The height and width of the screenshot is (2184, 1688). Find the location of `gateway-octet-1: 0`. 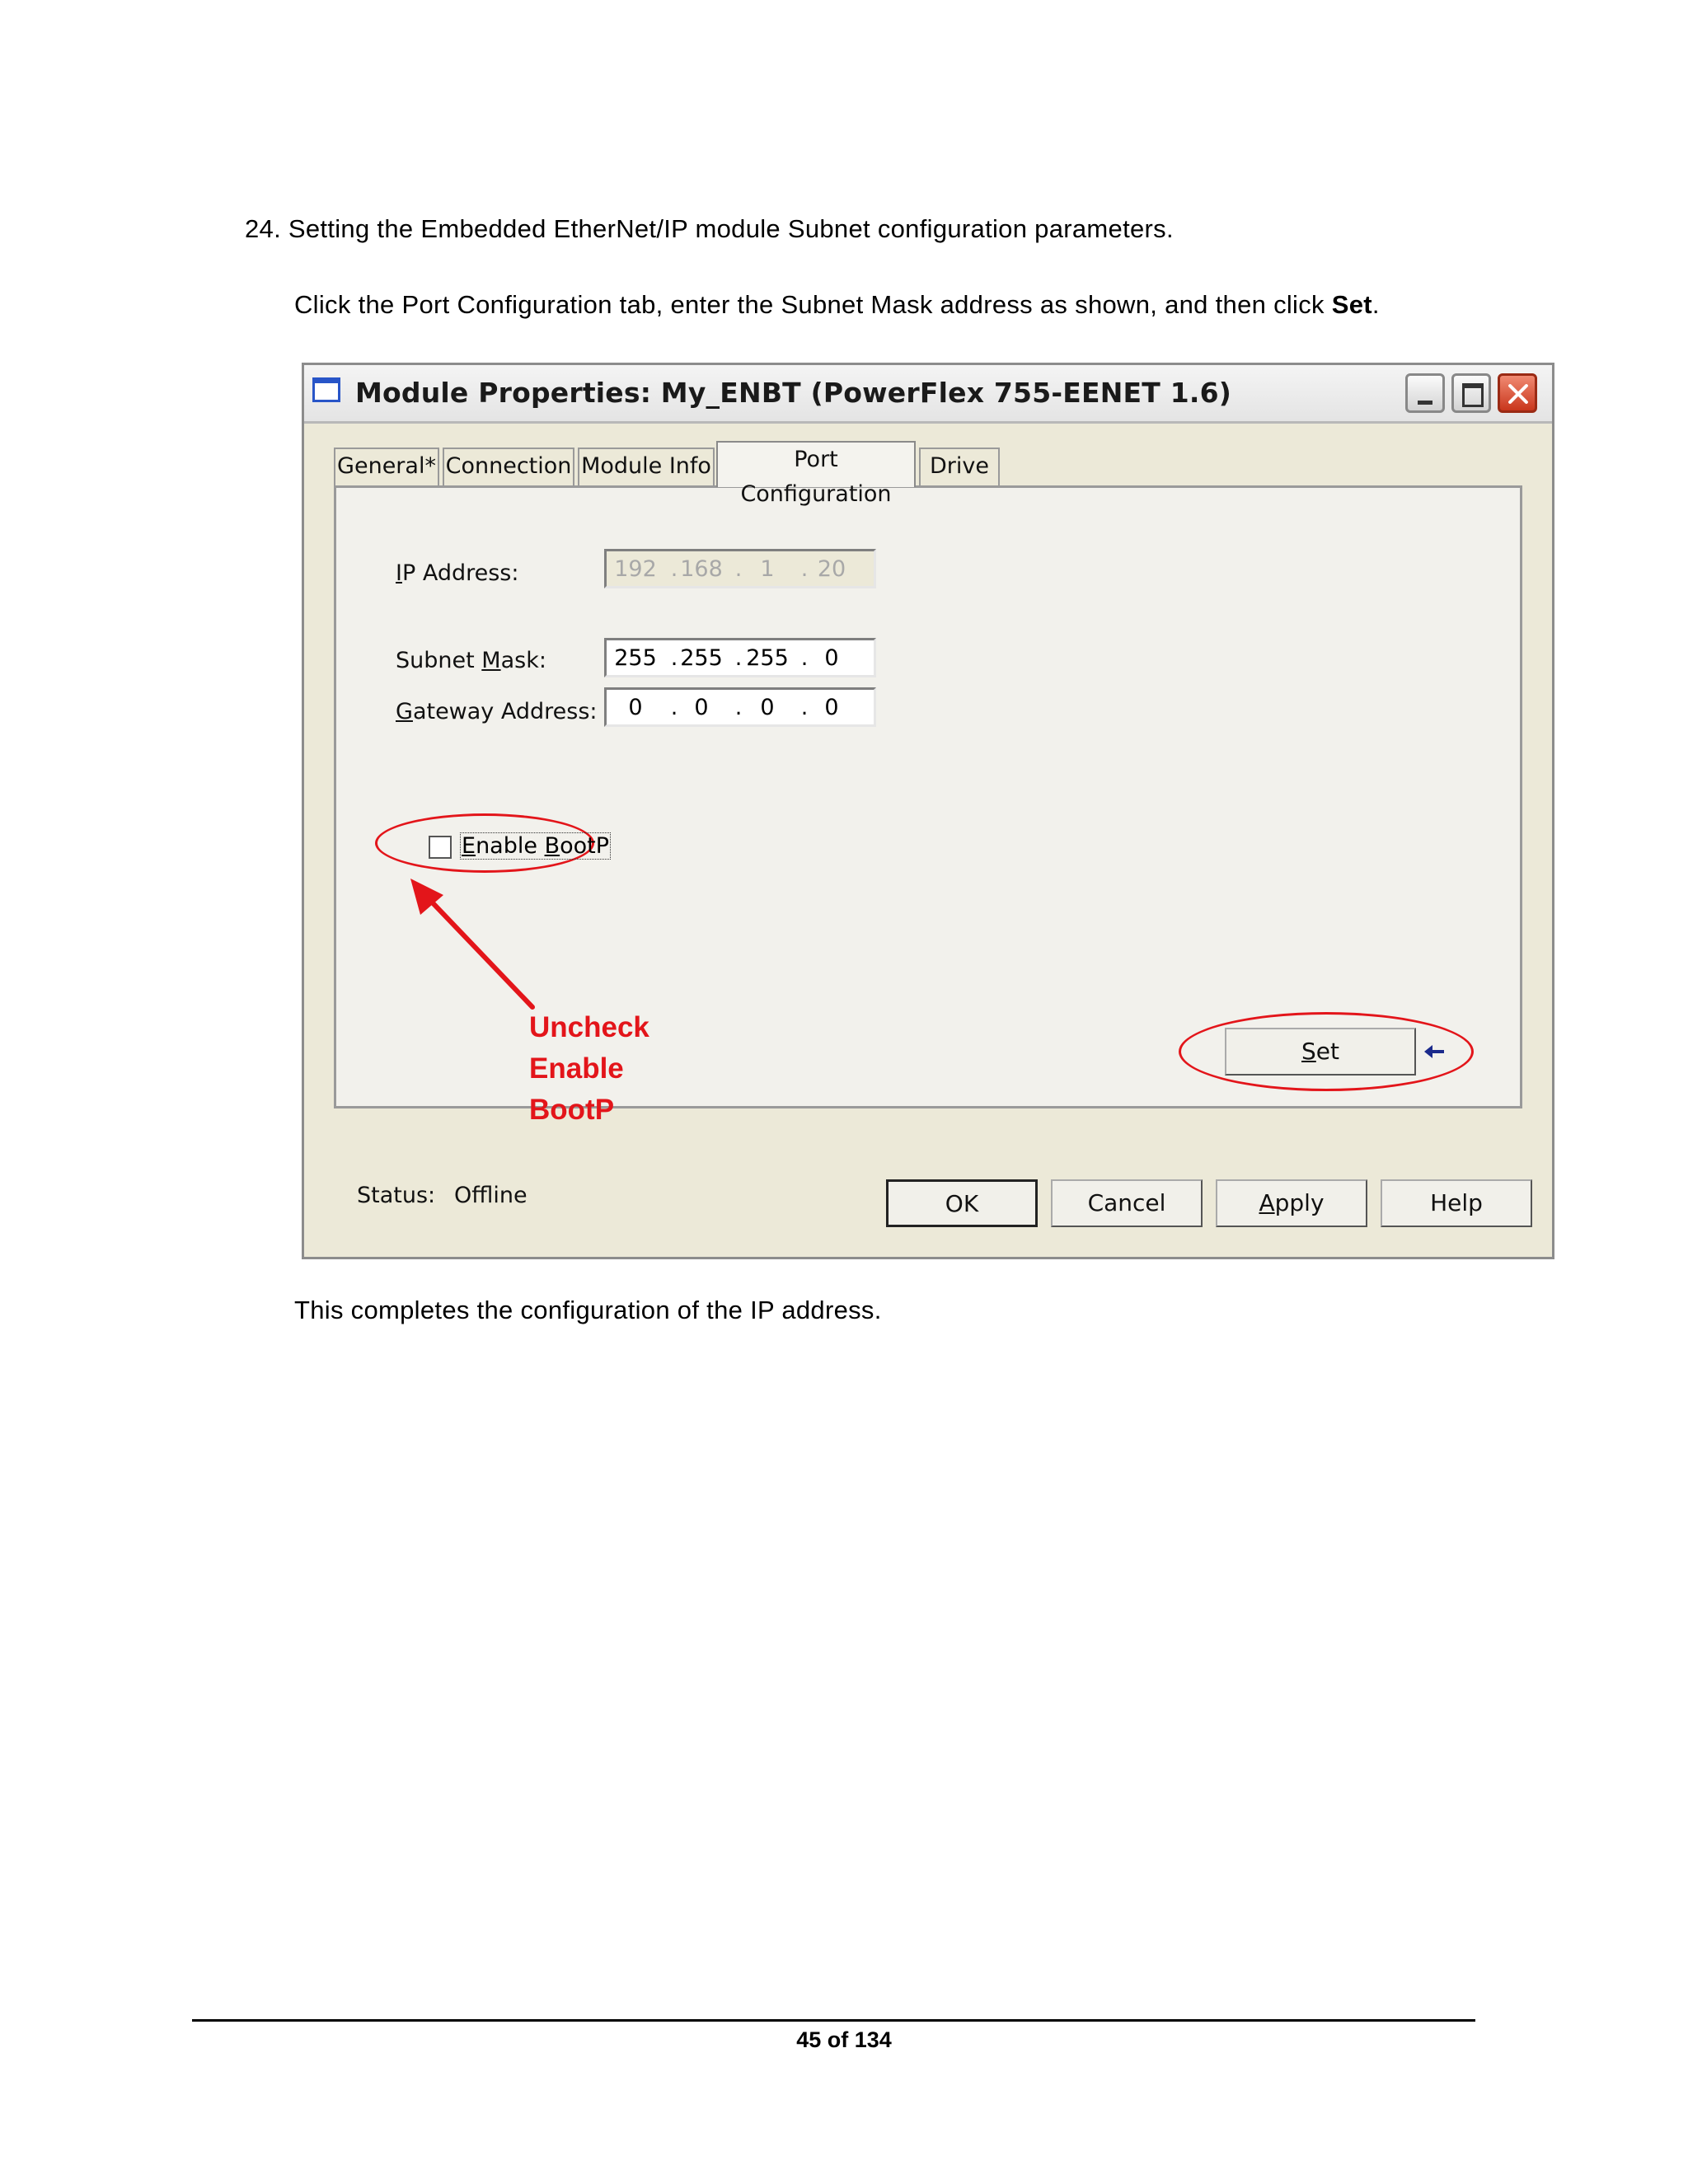

gateway-octet-1: 0 is located at coordinates (636, 707).